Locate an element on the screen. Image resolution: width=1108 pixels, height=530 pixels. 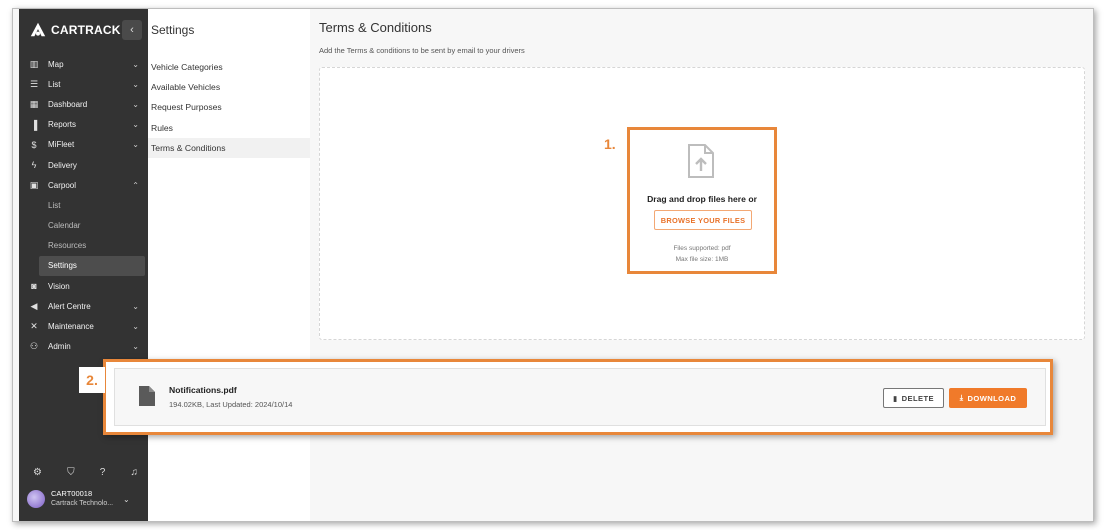
sidebar-item-admin: ⚇ Admin ⌄ is located at coordinates (83, 347).